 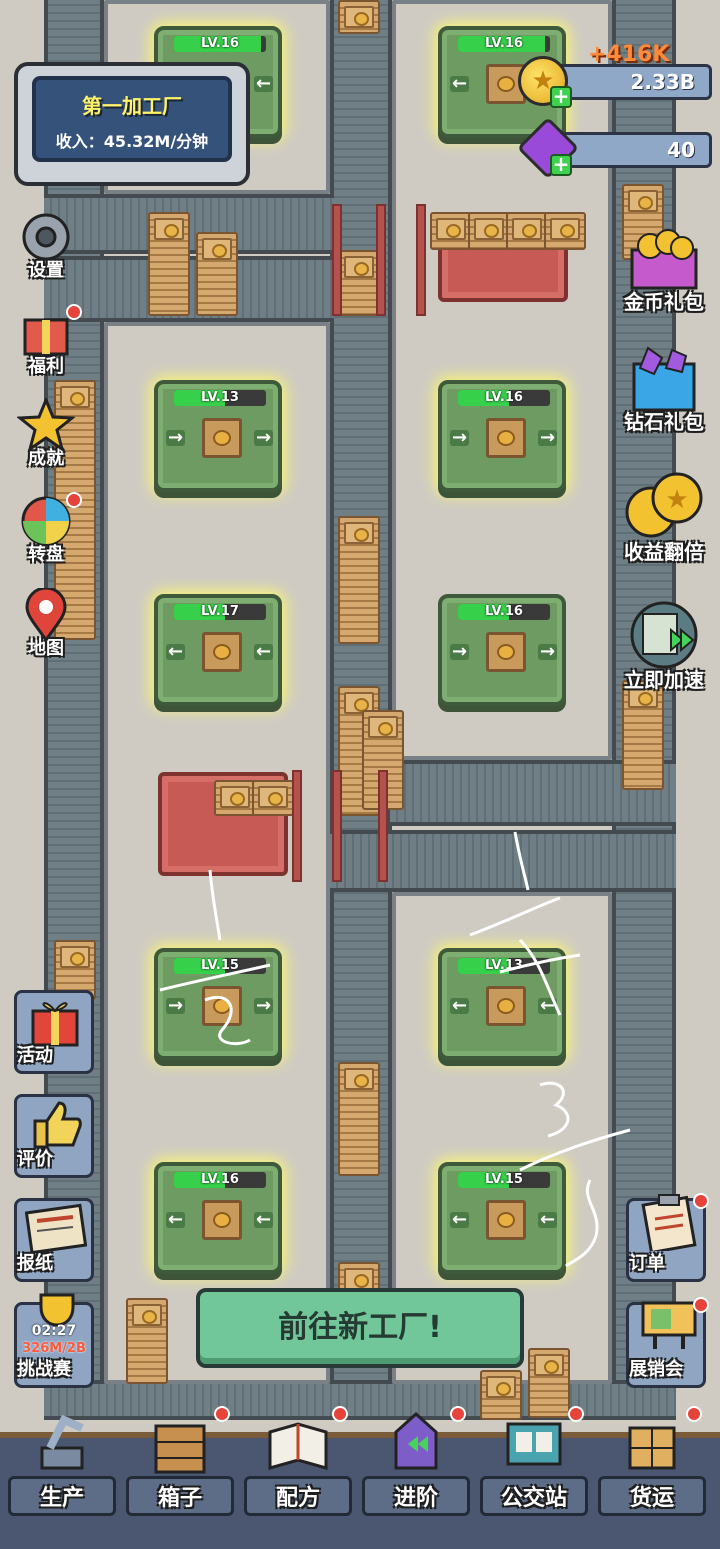 I want to click on factory-info-panel: 第一加工厂 收入：45.32M/分钟, so click(x=132, y=124).